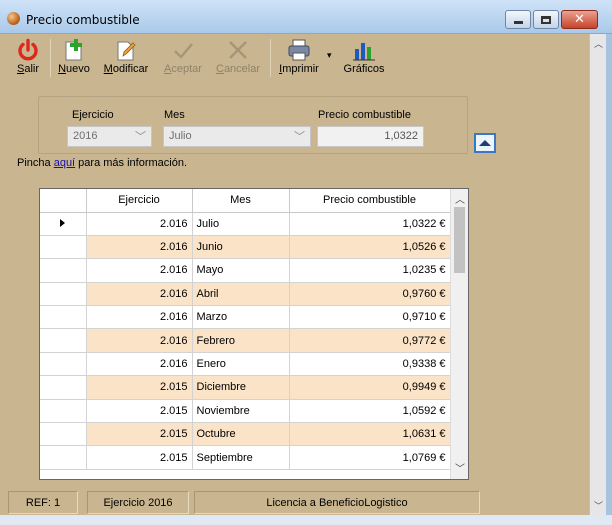 The width and height of the screenshot is (612, 525). Describe the element at coordinates (460, 198) in the screenshot. I see `scroll-up-icon: ︿` at that location.